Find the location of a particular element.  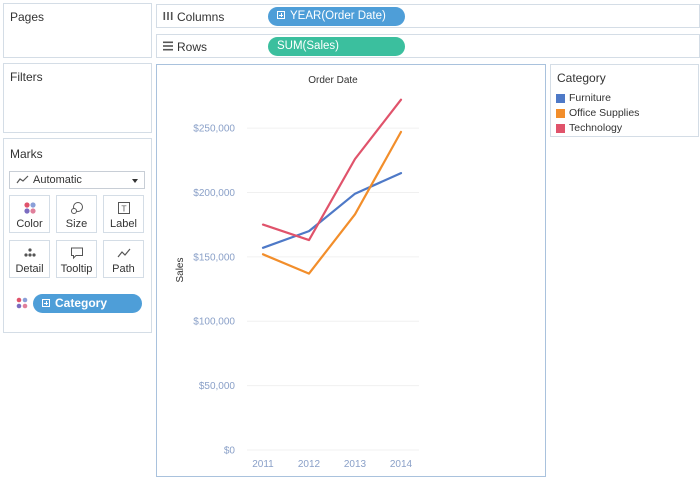

detail-button-label: Detail is located at coordinates (29, 269).